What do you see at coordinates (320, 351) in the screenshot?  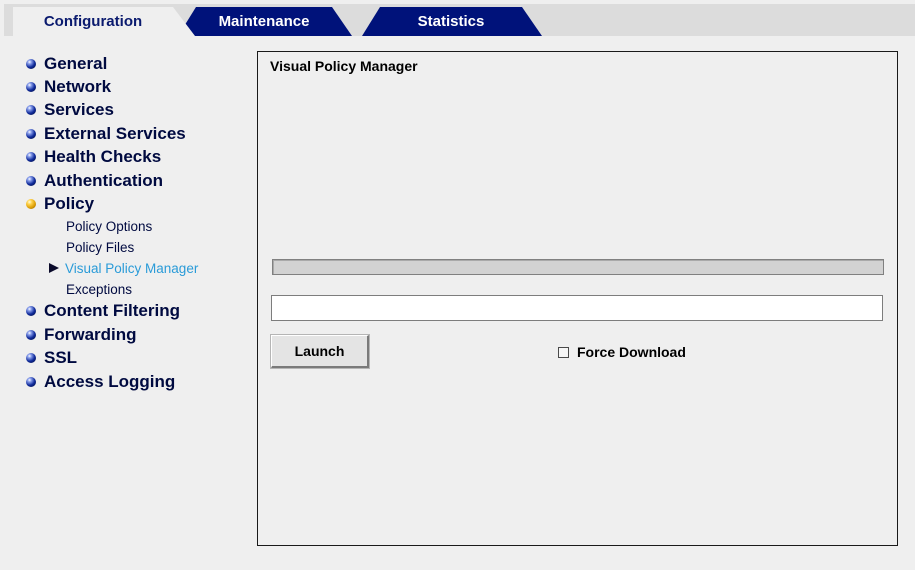 I see `launch-button: Launch` at bounding box center [320, 351].